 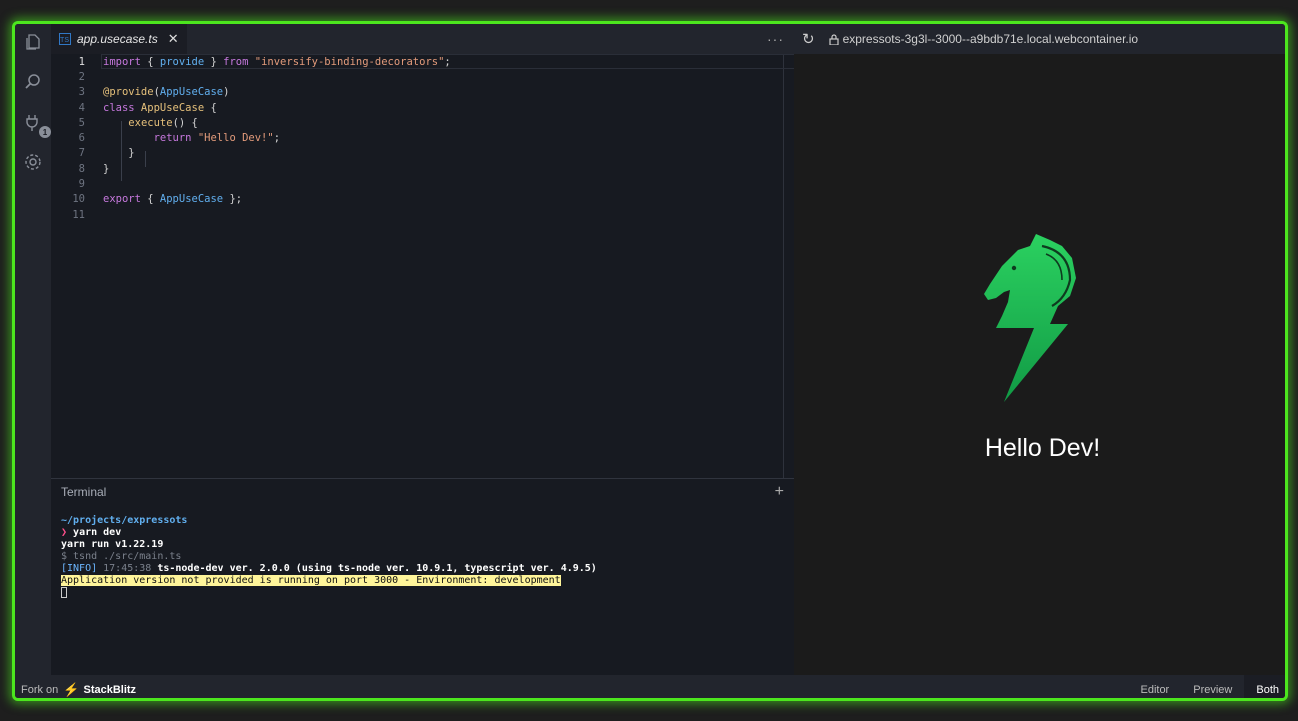 I want to click on mode-editor-button: Editor, so click(x=1154, y=686).